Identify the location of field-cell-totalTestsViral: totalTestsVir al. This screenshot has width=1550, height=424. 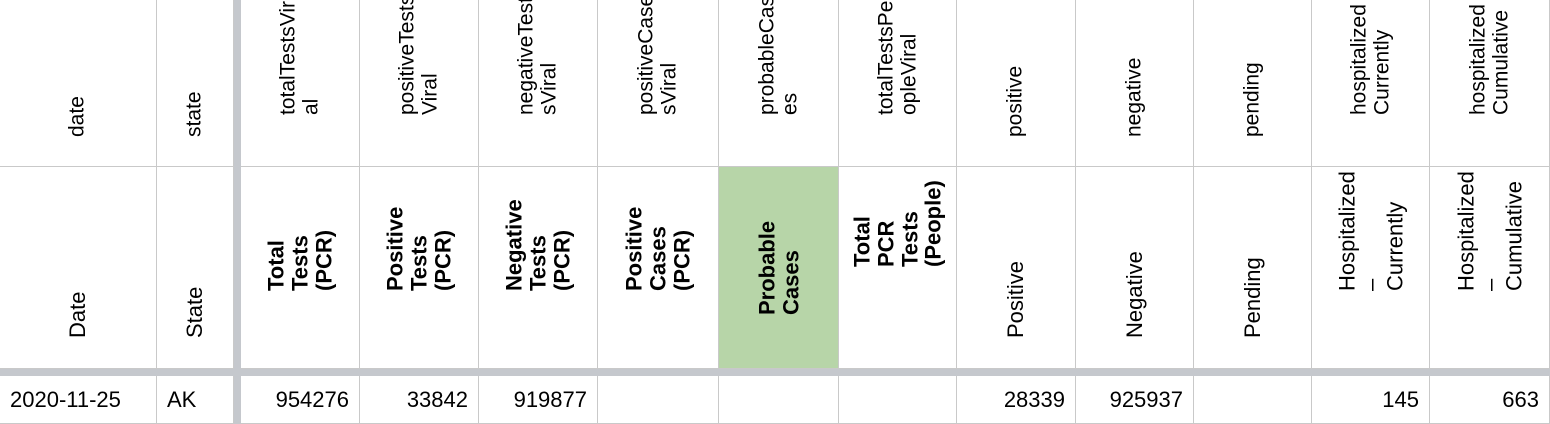
(300, 83).